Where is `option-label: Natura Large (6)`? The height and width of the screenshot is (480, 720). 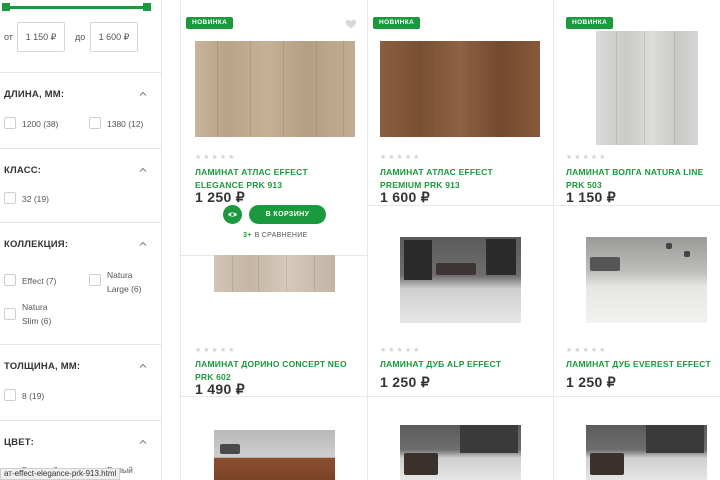
option-label: Natura Large (6) is located at coordinates (129, 282).